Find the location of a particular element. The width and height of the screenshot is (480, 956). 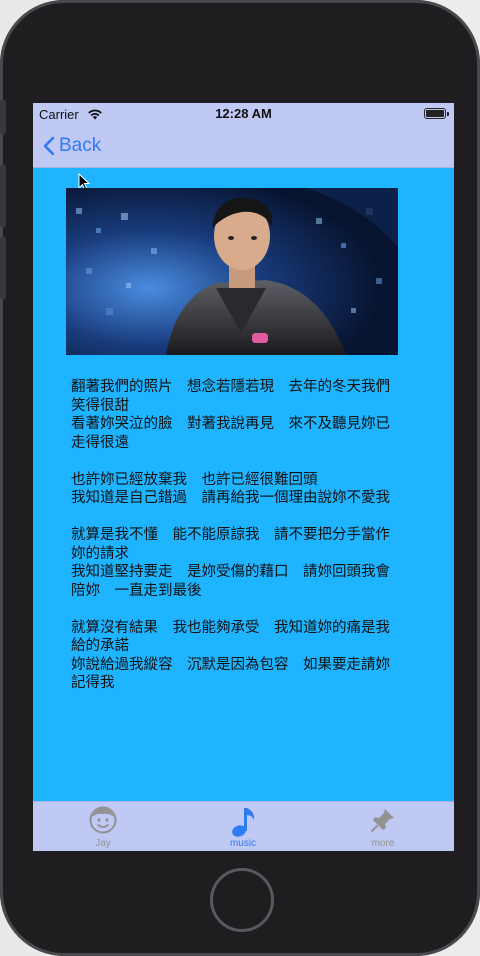

chevron-left-icon is located at coordinates (49, 146).